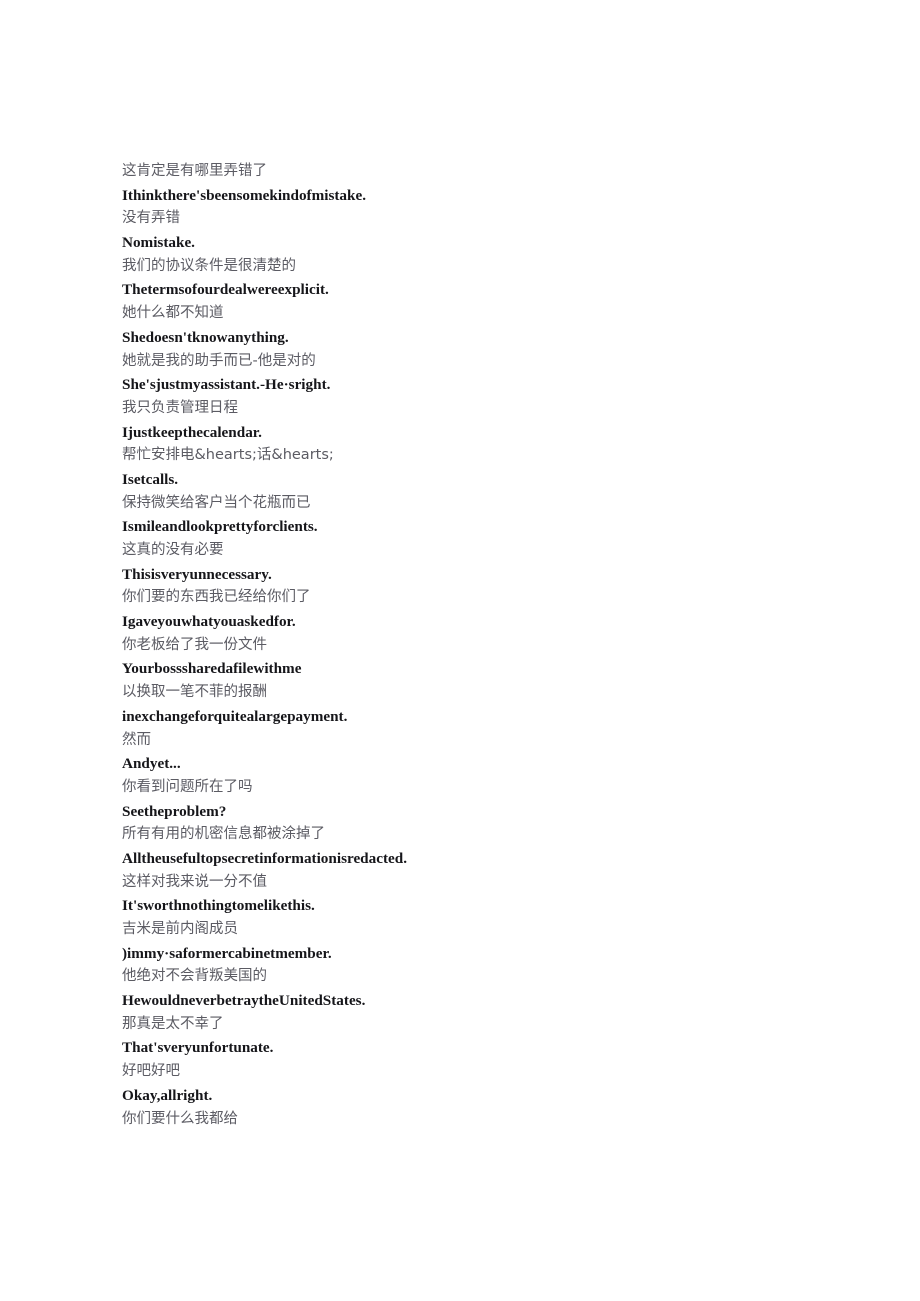 The image size is (920, 1301). Describe the element at coordinates (228, 455) in the screenshot. I see `subtitle-line-zh: 帮忙安排电&hearts;话&hearts;` at that location.